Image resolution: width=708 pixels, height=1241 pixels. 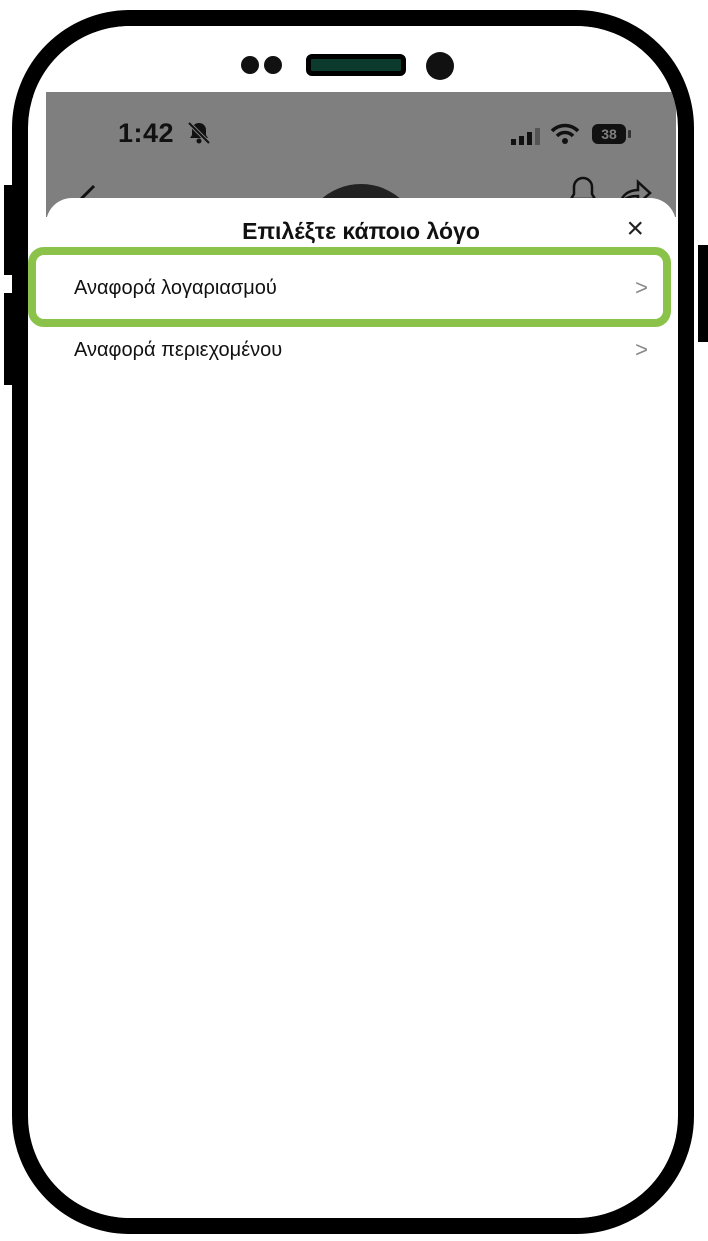 I want to click on front-camera, so click(x=440, y=66).